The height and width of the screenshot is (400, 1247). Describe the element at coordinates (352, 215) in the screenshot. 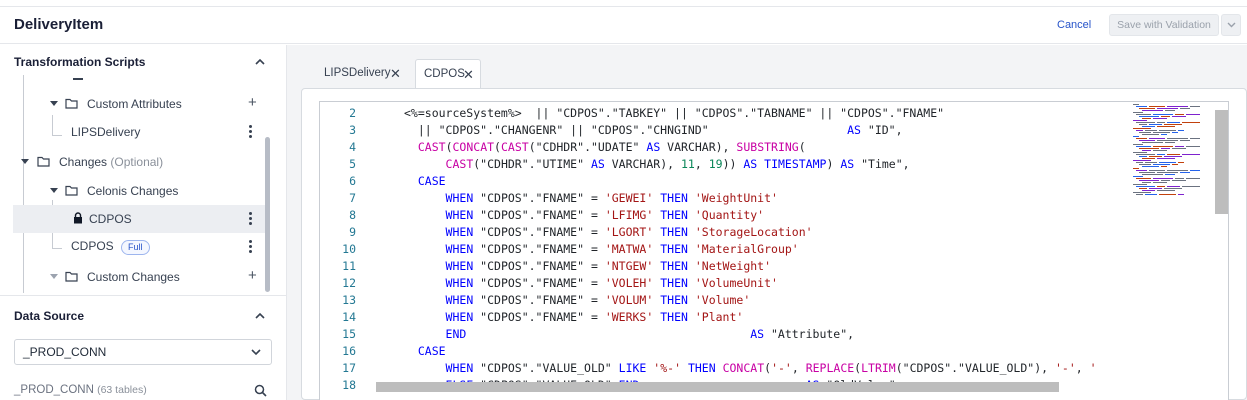

I see `line-number: 8` at that location.